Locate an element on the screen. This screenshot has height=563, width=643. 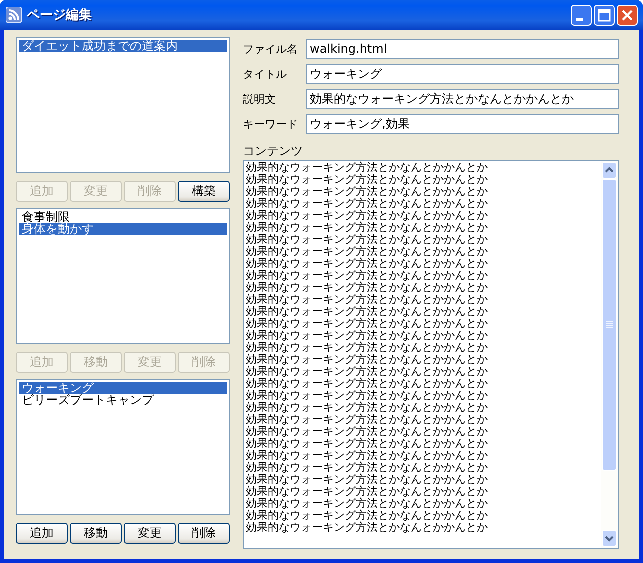
maximize-button is located at coordinates (604, 15).